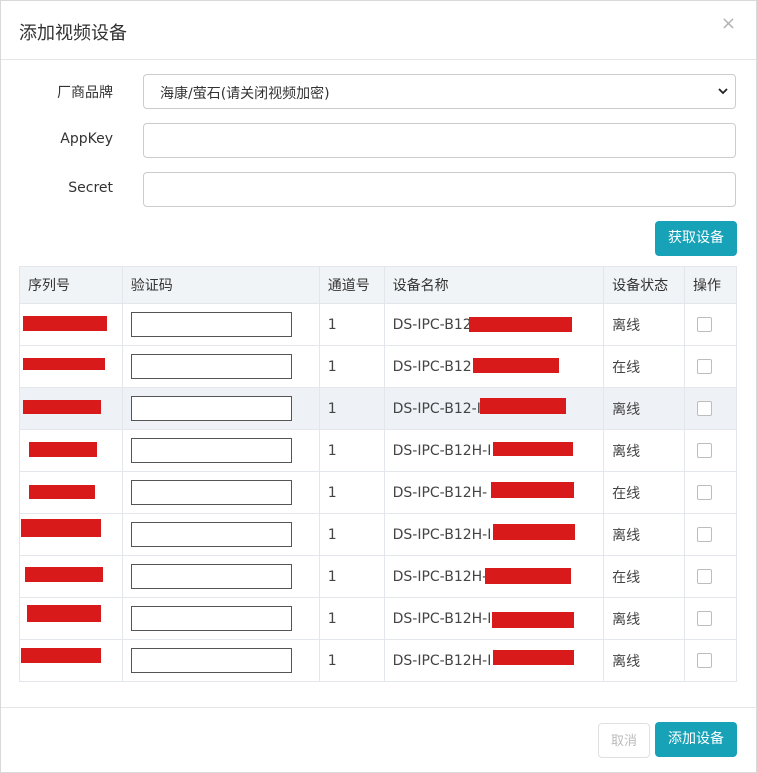 The height and width of the screenshot is (773, 757). I want to click on secret-label: Secret, so click(90, 188).